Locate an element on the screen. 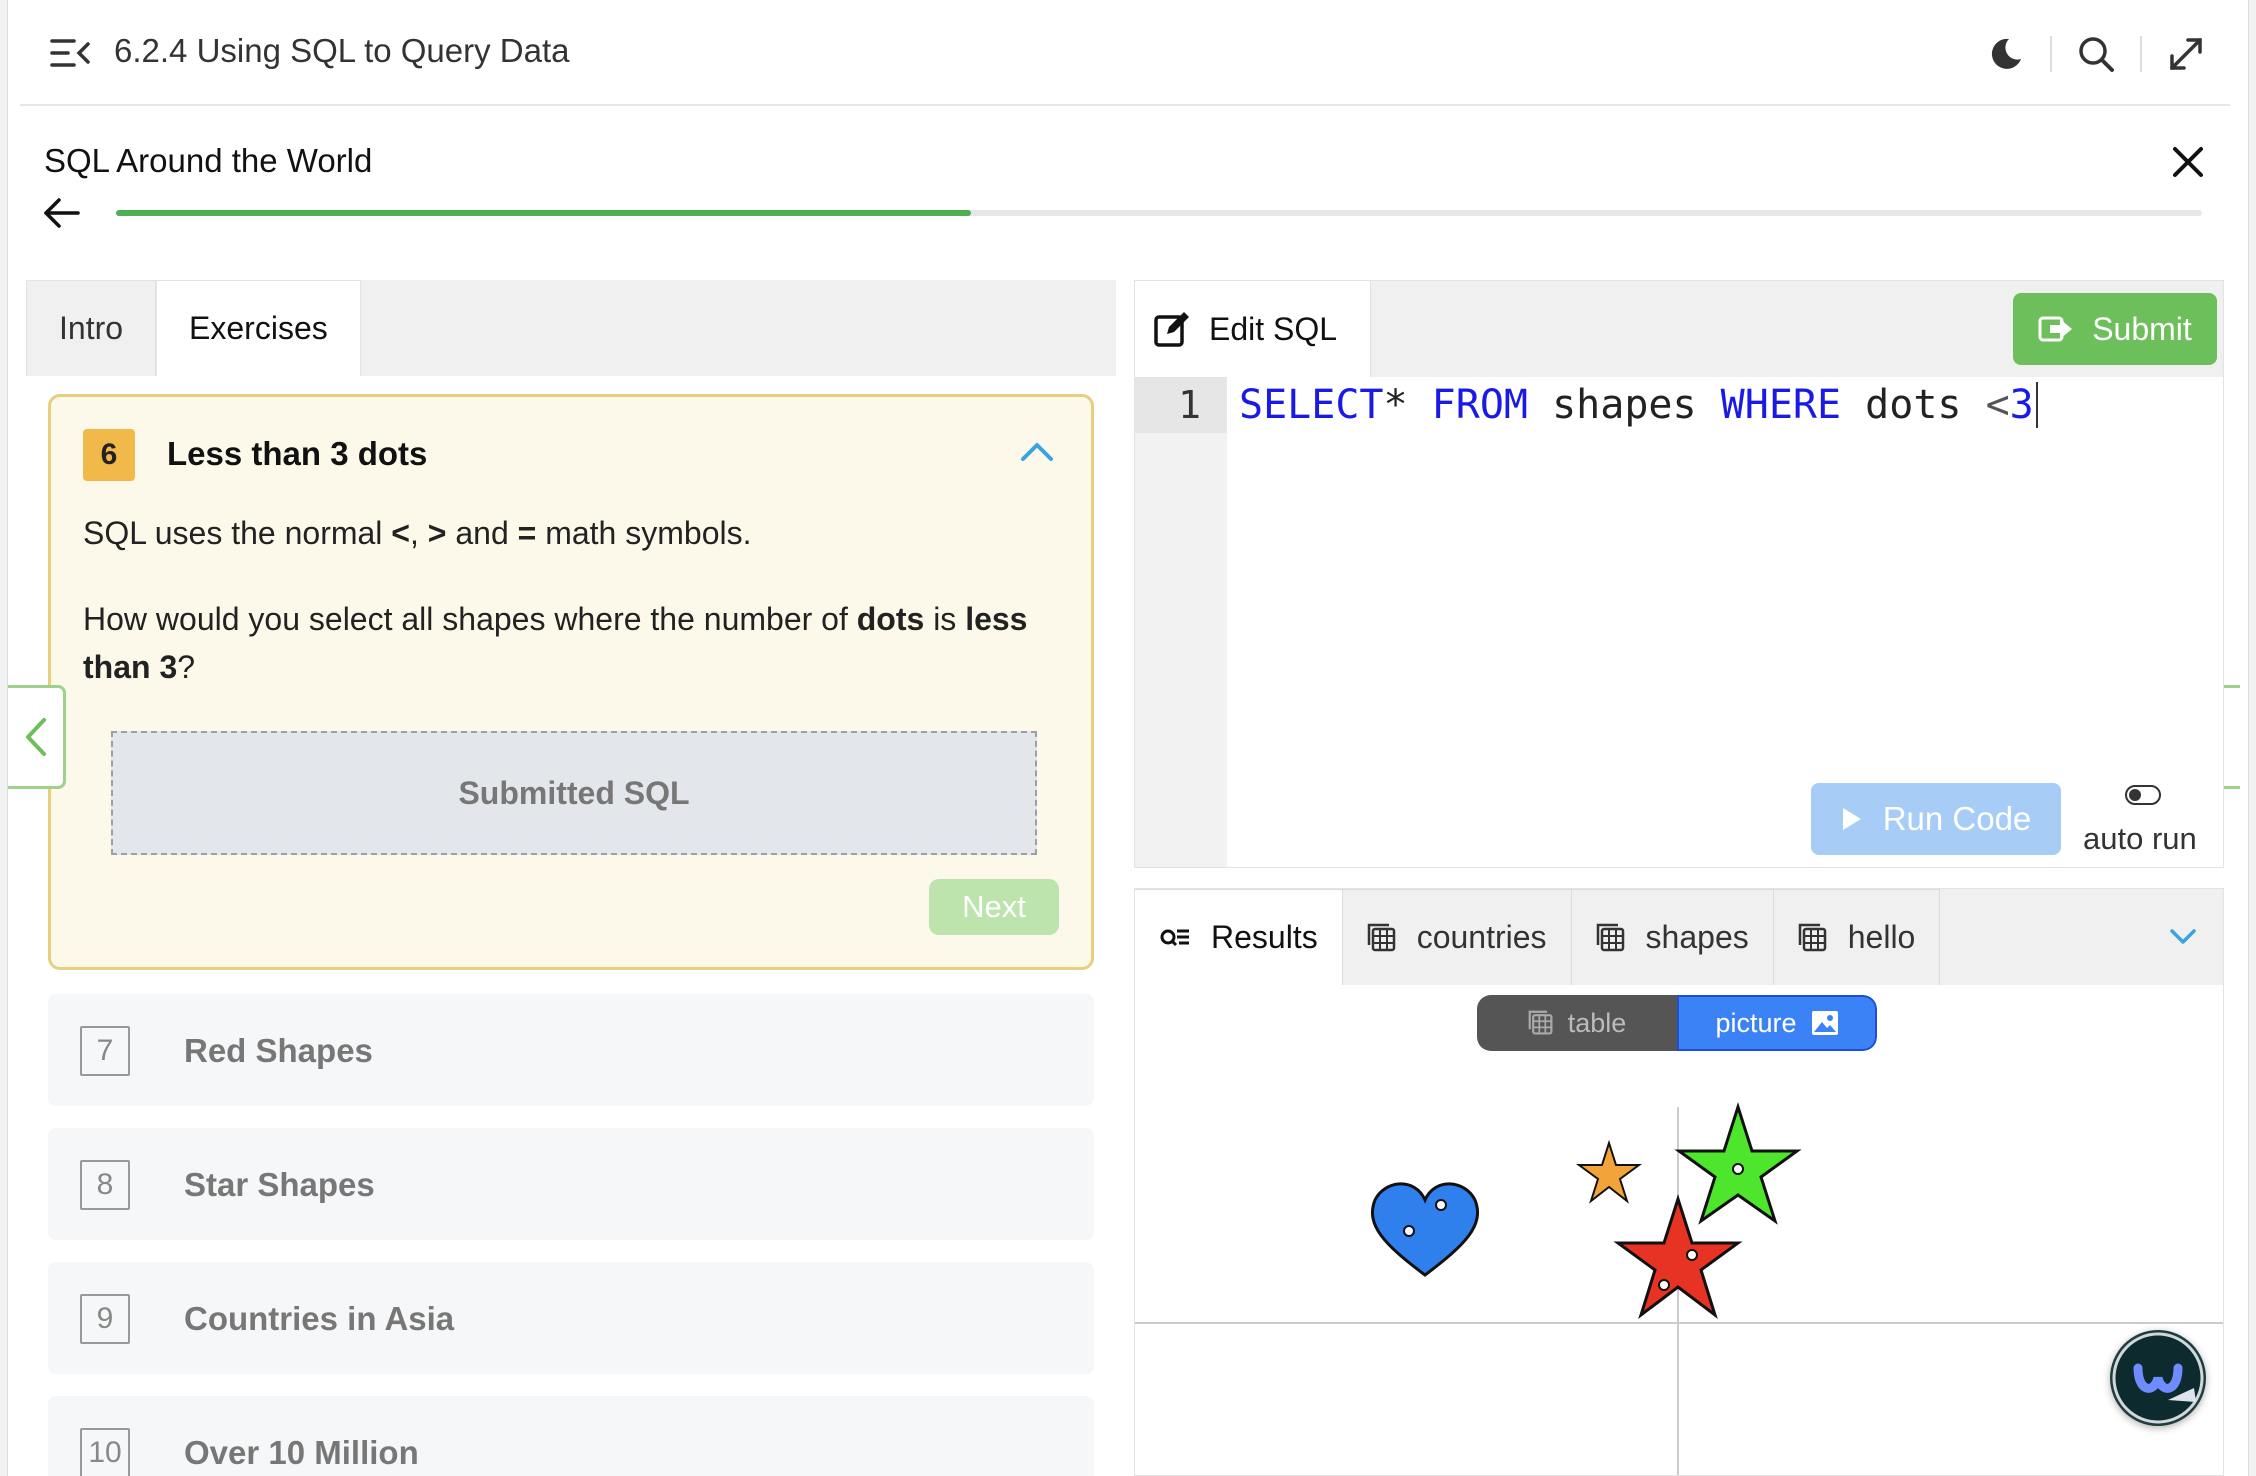  results-icon is located at coordinates (1174, 937).